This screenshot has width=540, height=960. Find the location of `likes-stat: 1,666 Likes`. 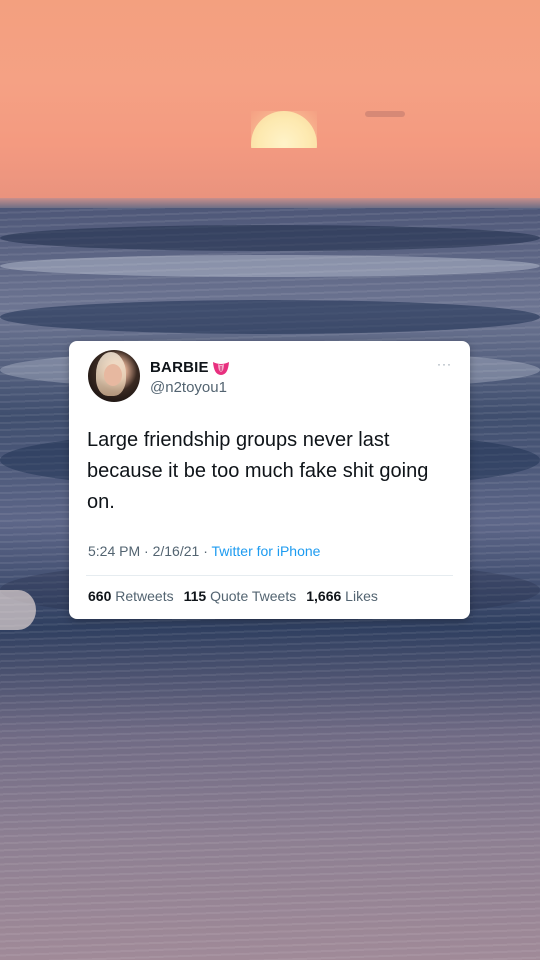

likes-stat: 1,666 Likes is located at coordinates (342, 596).